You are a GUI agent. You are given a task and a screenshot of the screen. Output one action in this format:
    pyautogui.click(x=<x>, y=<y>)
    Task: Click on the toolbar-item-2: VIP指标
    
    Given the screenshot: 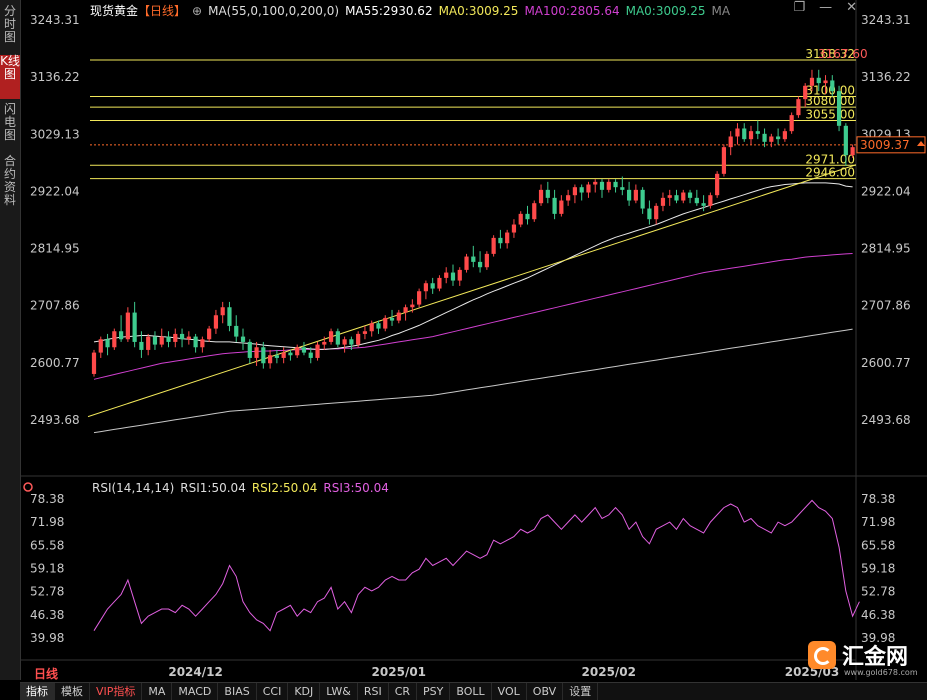 What is the action you would take?
    pyautogui.click(x=116, y=691)
    